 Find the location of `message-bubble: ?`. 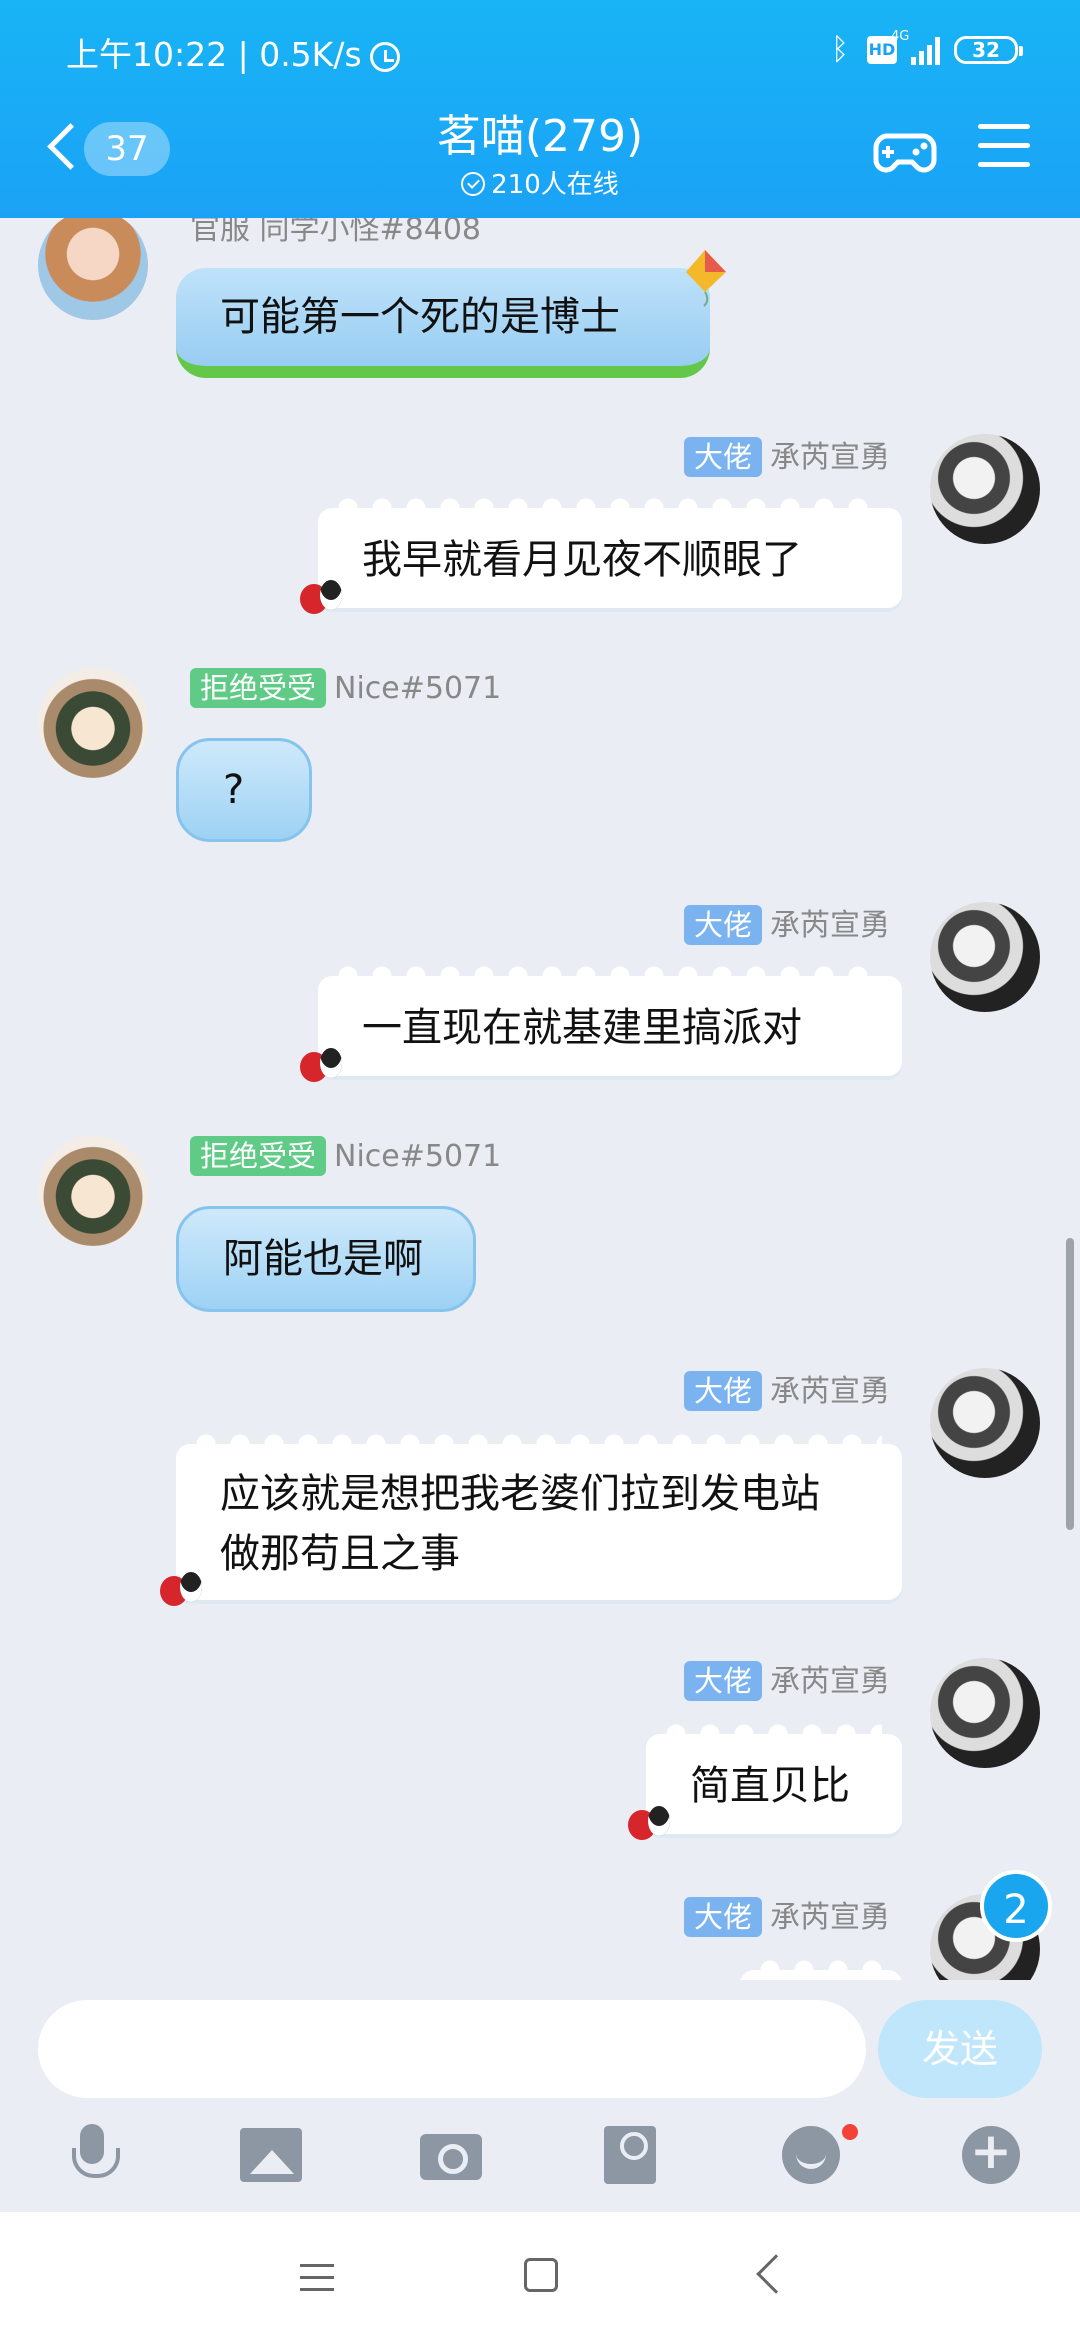

message-bubble: ? is located at coordinates (244, 790).